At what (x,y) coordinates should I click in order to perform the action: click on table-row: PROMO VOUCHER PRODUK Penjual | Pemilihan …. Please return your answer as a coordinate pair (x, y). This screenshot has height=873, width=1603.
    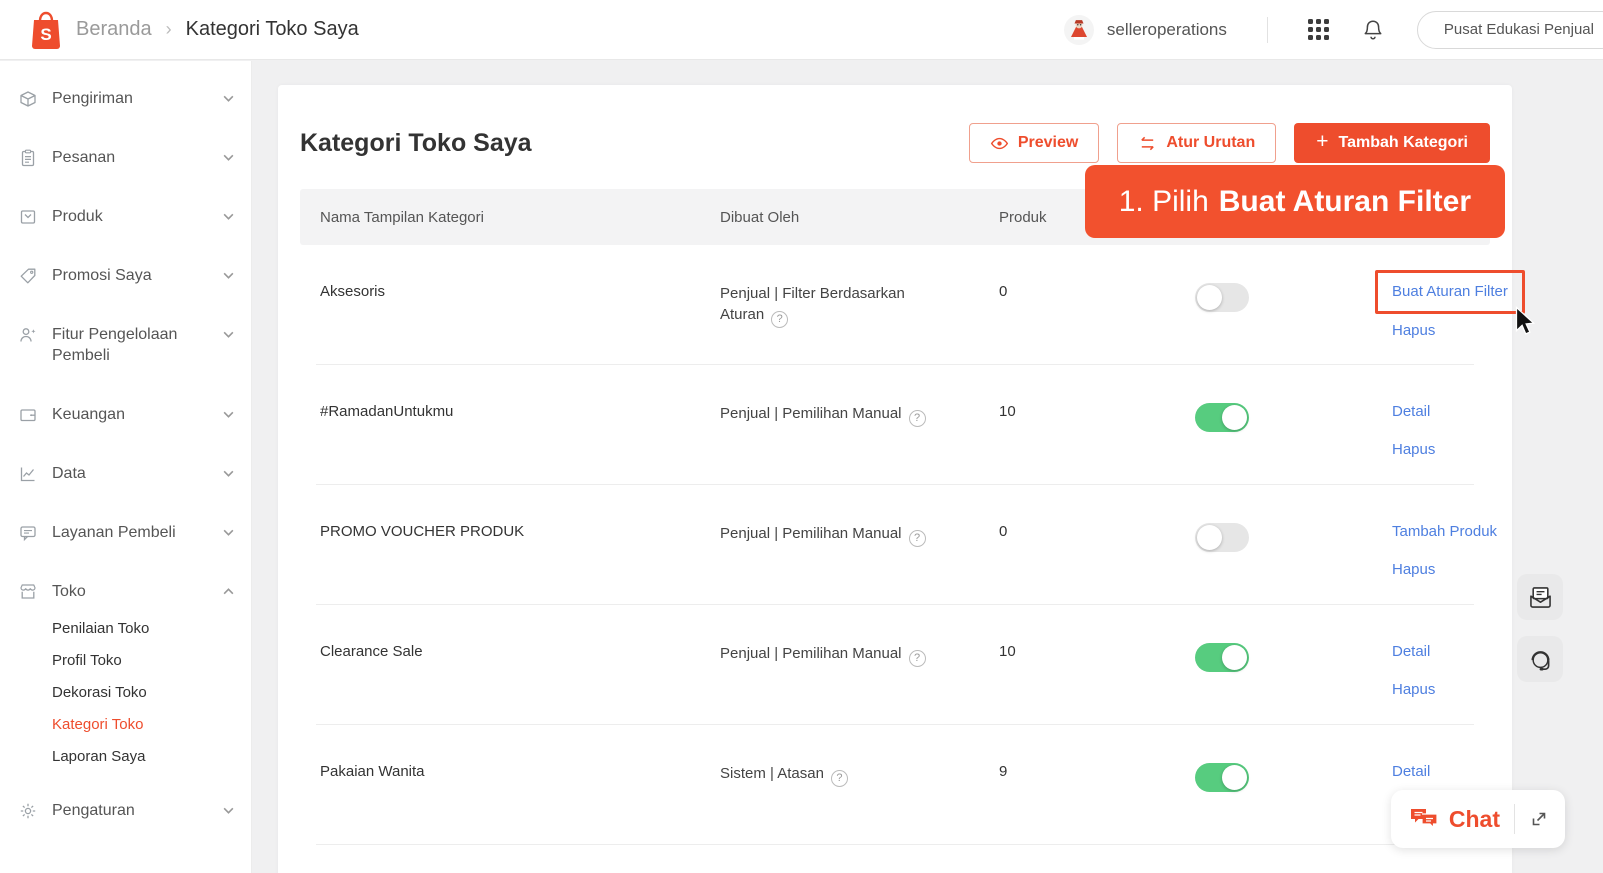
    Looking at the image, I should click on (898, 545).